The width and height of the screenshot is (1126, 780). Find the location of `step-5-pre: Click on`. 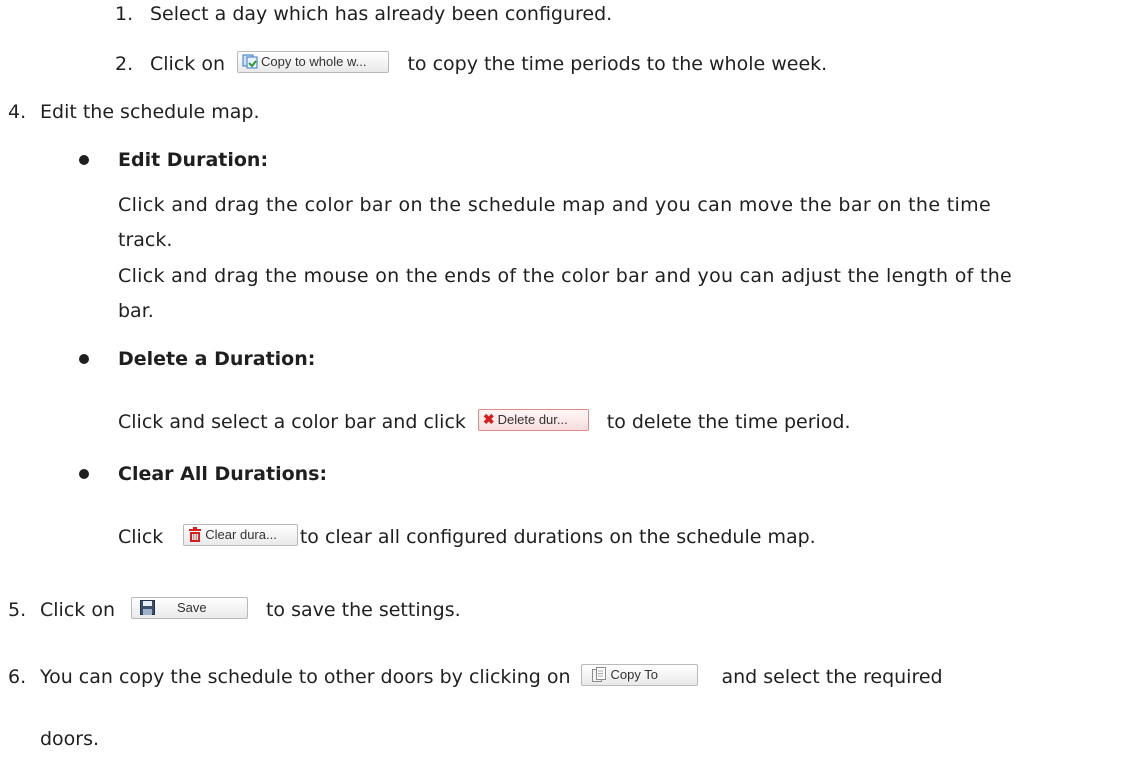

step-5-pre: Click on is located at coordinates (77, 610).